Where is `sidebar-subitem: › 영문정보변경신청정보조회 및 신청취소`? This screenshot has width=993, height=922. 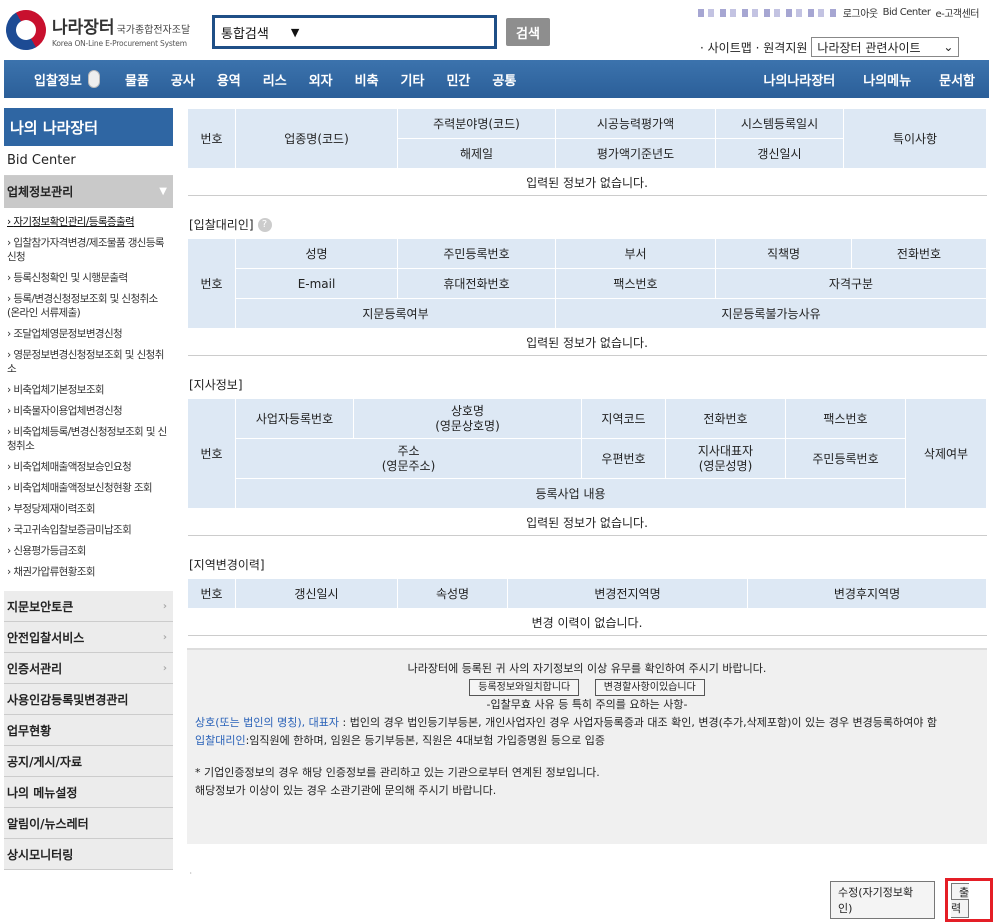
sidebar-subitem: › 영문정보변경신청정보조회 및 신청취소 is located at coordinates (88, 362).